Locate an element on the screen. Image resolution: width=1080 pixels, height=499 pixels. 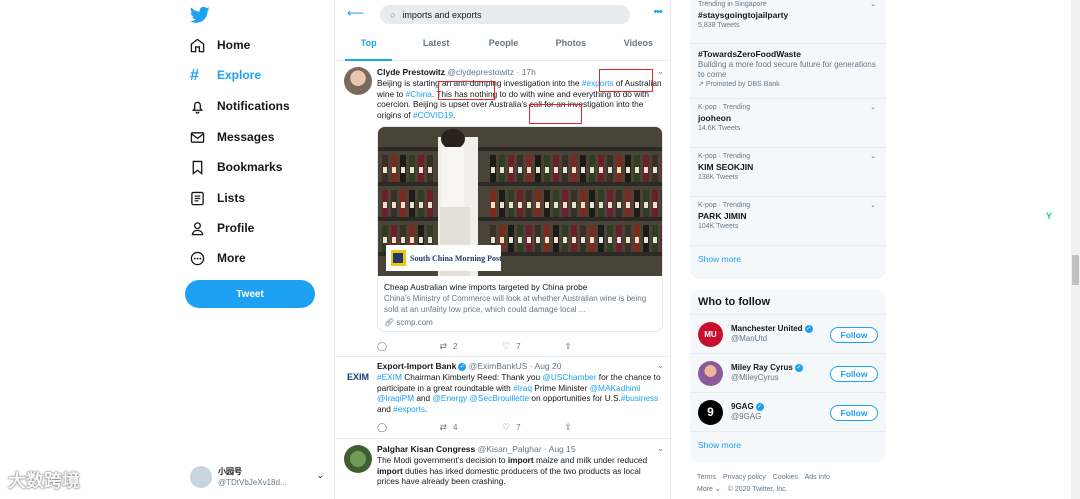
follow-show-more-link: Show more is located at coordinates (788, 444).